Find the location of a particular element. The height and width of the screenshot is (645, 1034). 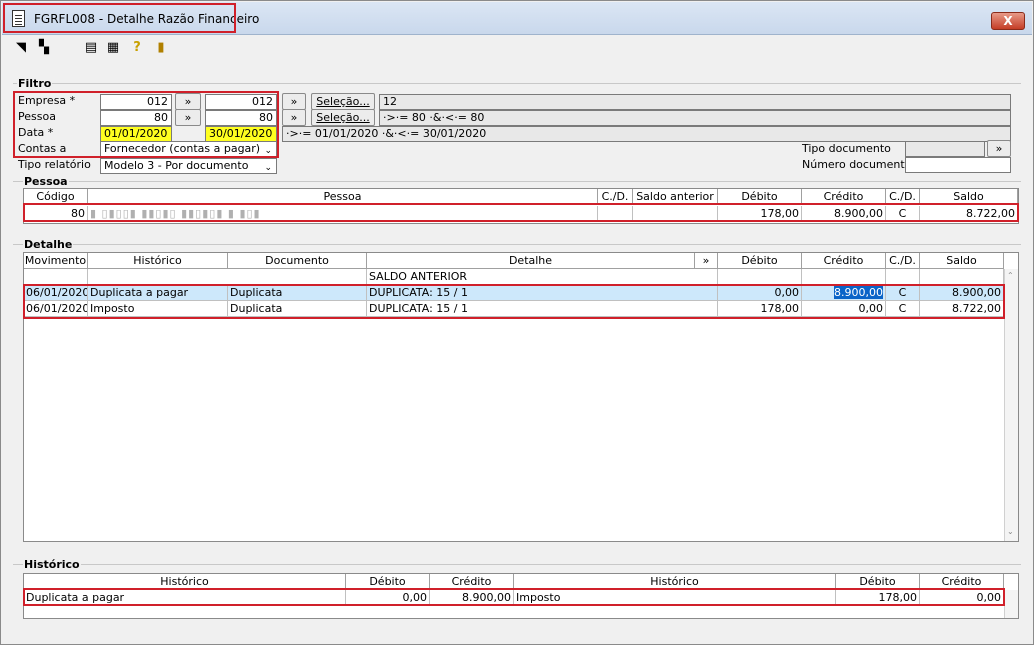

col-cd2: C./D. is located at coordinates (903, 197).